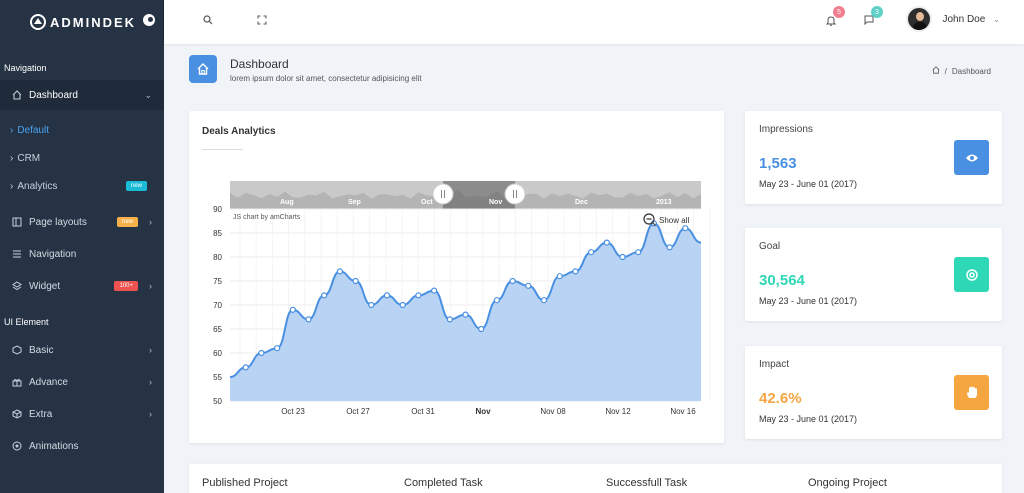 Image resolution: width=1024 pixels, height=493 pixels. I want to click on brand-name: ADMINDEK, so click(93, 22).